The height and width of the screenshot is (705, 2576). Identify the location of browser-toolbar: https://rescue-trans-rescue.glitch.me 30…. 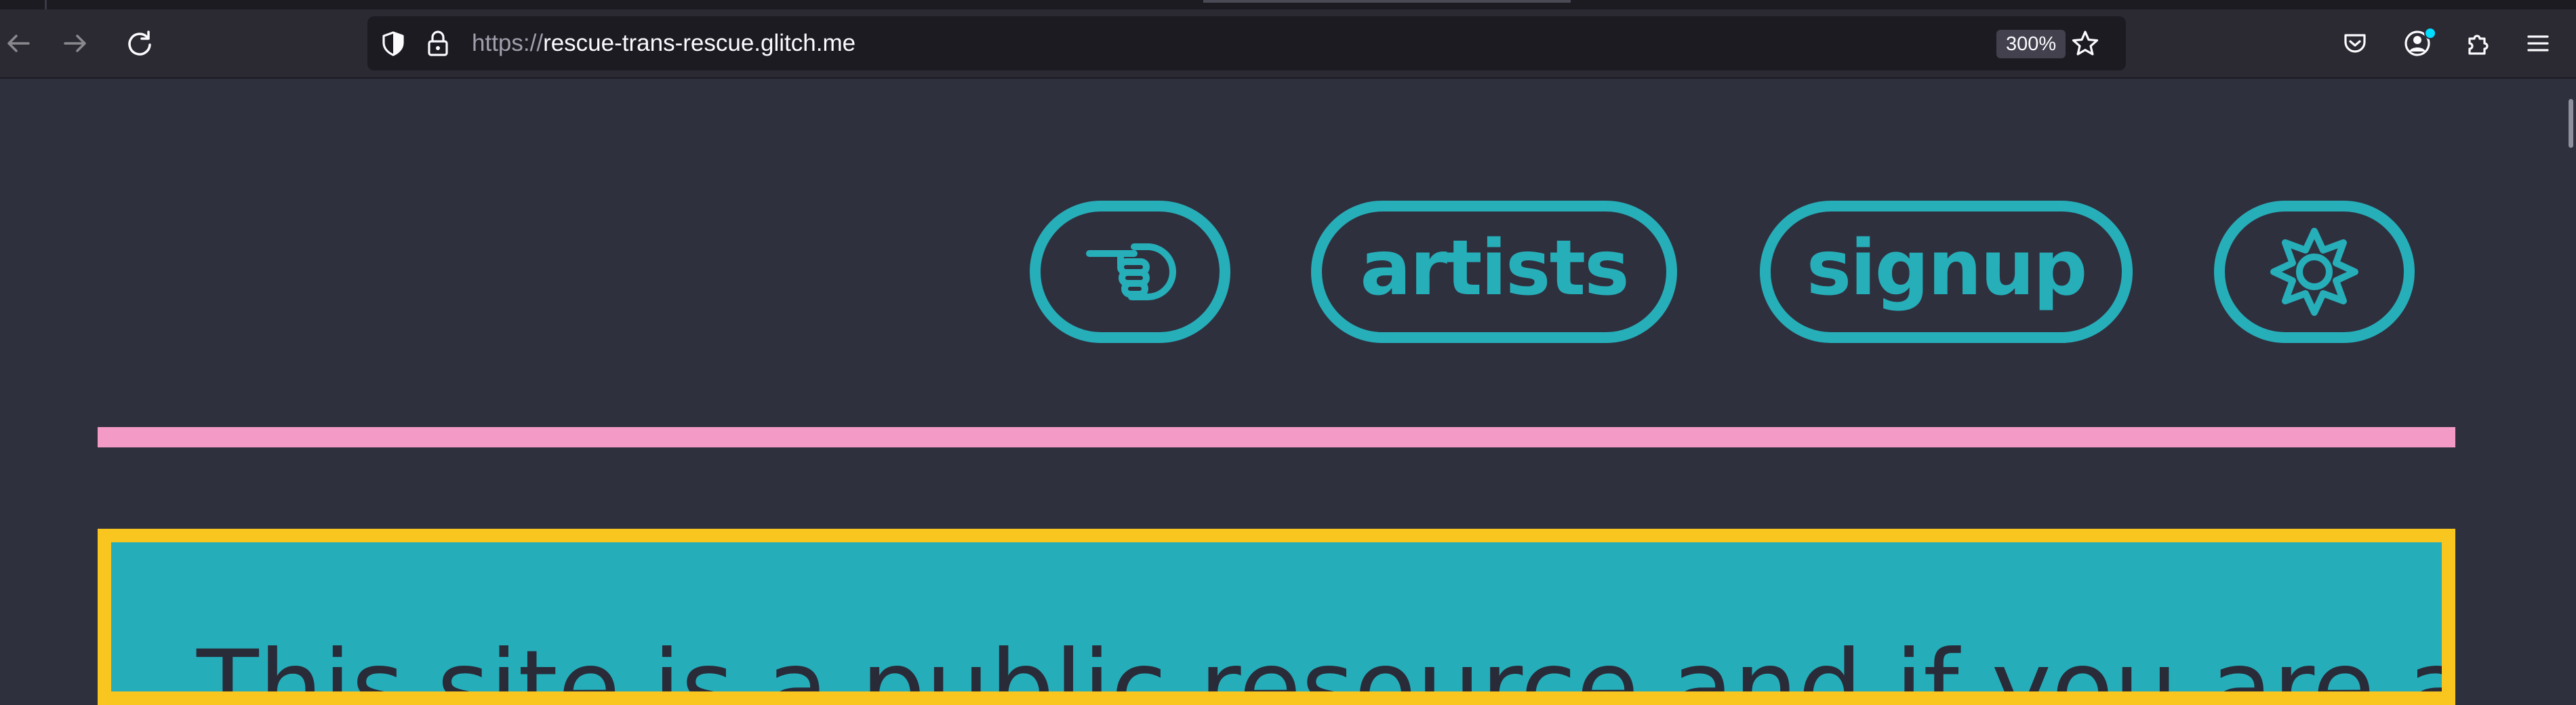
(1288, 44).